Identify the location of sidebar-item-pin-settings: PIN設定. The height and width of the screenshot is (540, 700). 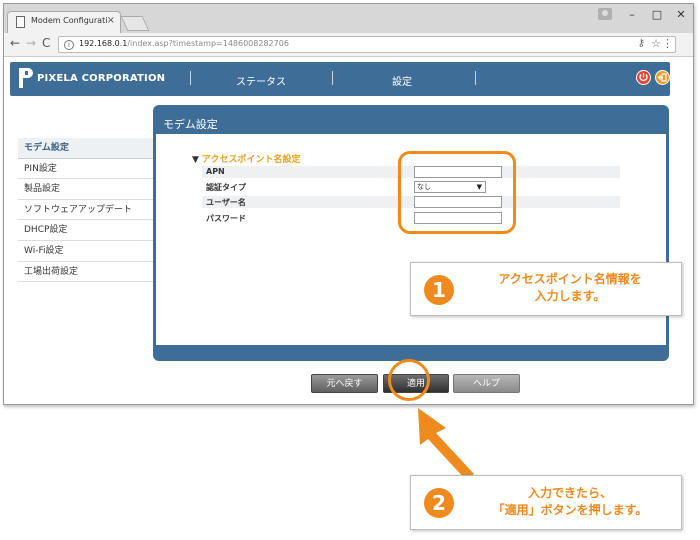
(86, 169).